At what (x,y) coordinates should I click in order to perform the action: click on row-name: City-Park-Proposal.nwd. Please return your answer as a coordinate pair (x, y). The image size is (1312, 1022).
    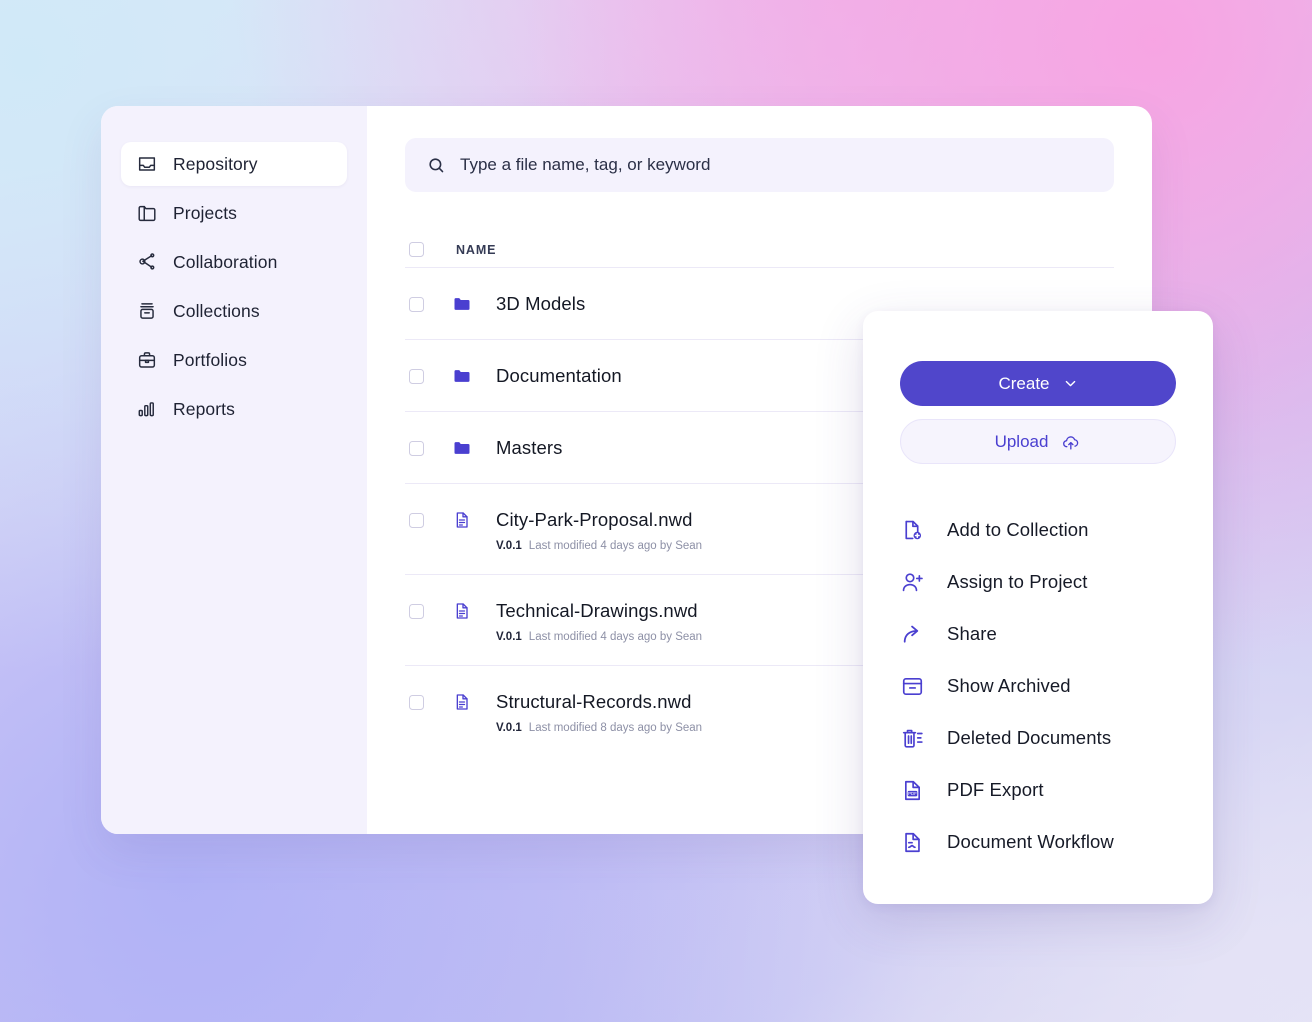
    Looking at the image, I should click on (594, 519).